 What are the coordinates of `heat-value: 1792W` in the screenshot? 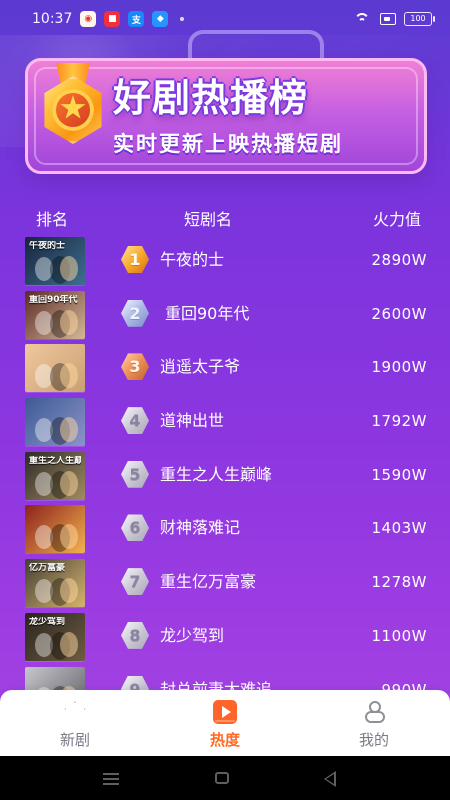 It's located at (399, 421).